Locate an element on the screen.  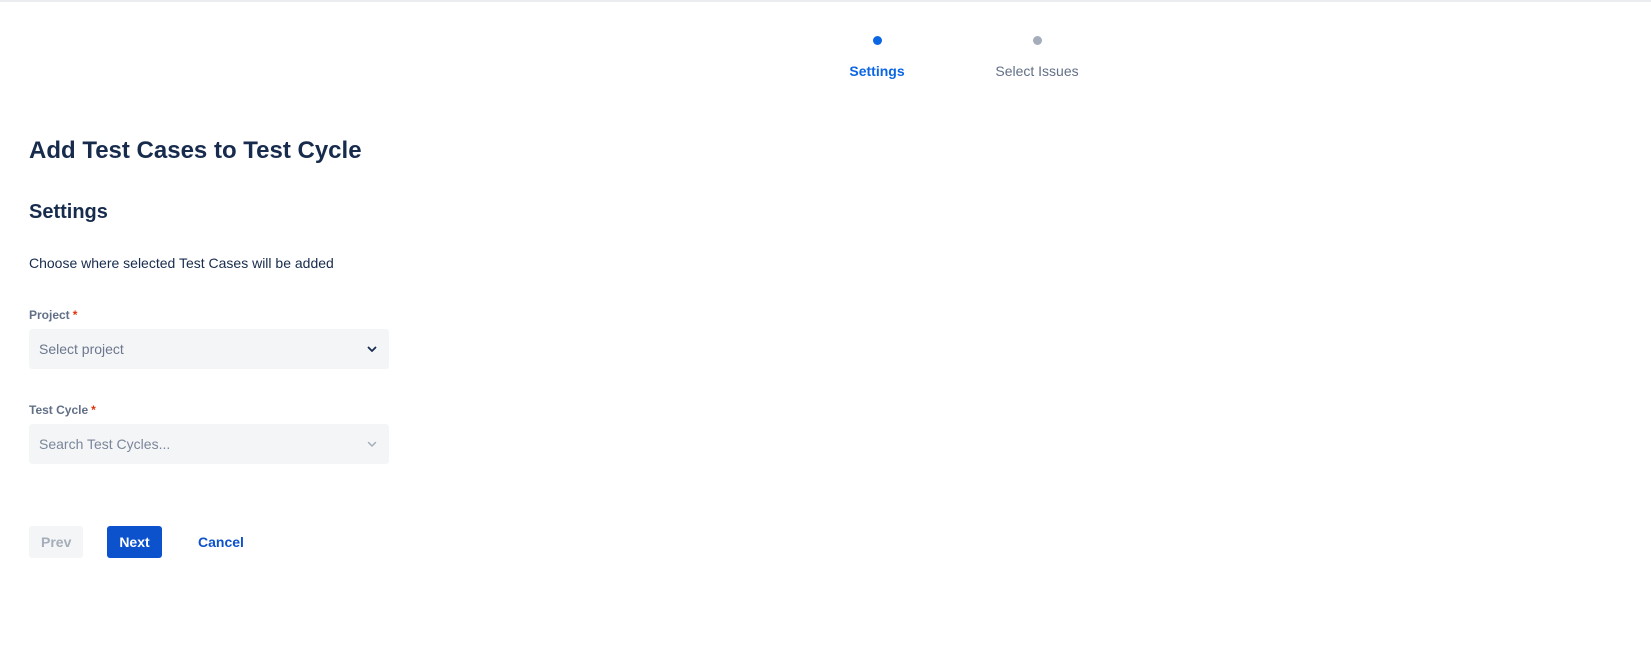
step-select-issues: Select Issues is located at coordinates (1037, 57).